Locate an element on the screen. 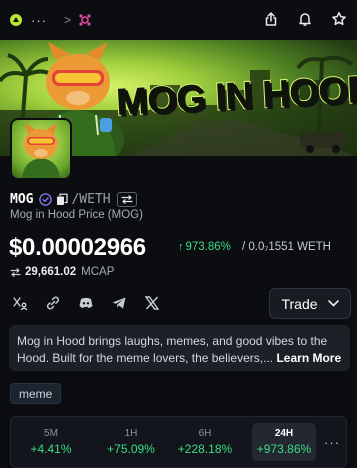  stat-value: +973.86% is located at coordinates (284, 449).